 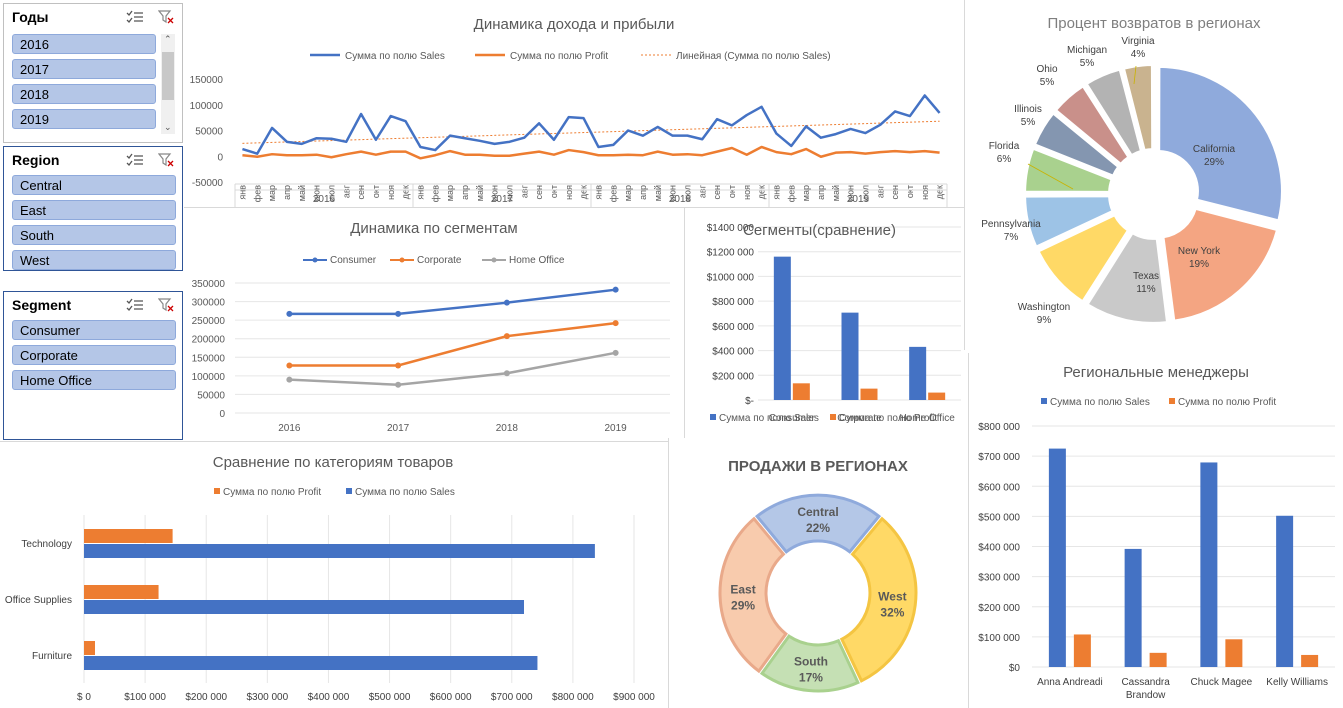 What do you see at coordinates (749, 401) in the screenshot?
I see `y-tick-label: $-` at bounding box center [749, 401].